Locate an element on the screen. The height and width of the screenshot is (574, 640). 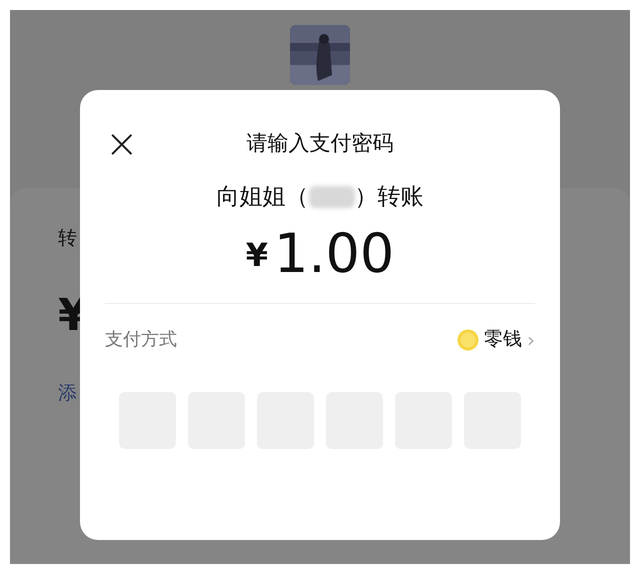
payment-method-selector: 零钱 › is located at coordinates (496, 339).